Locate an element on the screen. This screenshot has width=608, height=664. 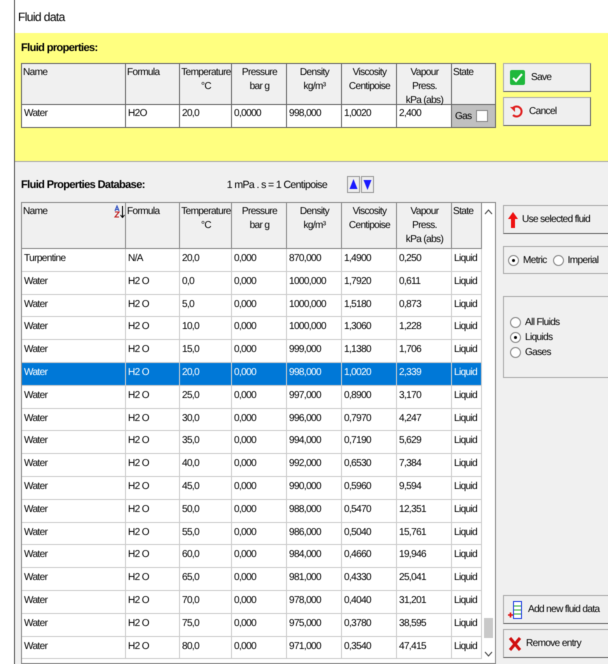
column-header: Temperature °C is located at coordinates (206, 226).